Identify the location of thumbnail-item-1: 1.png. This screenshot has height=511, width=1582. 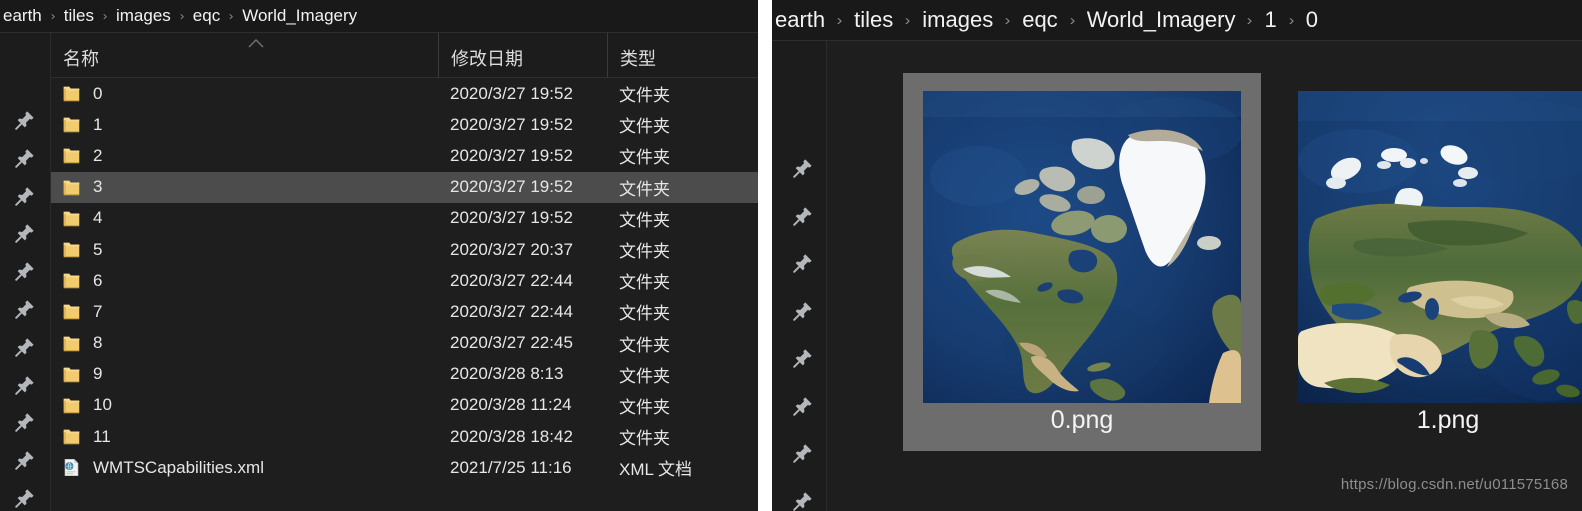
(1432, 262).